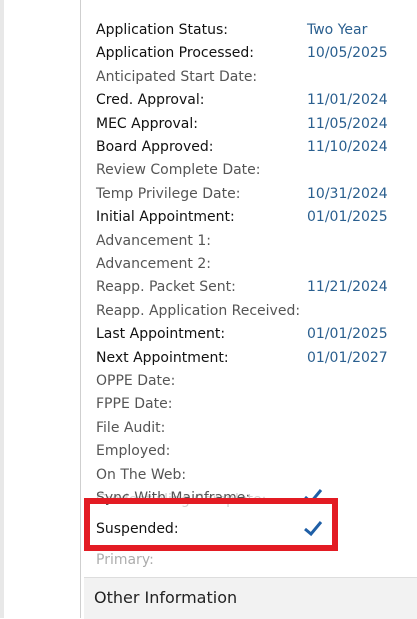  Describe the element at coordinates (150, 100) in the screenshot. I see `field-label: Cred. Approval:` at that location.